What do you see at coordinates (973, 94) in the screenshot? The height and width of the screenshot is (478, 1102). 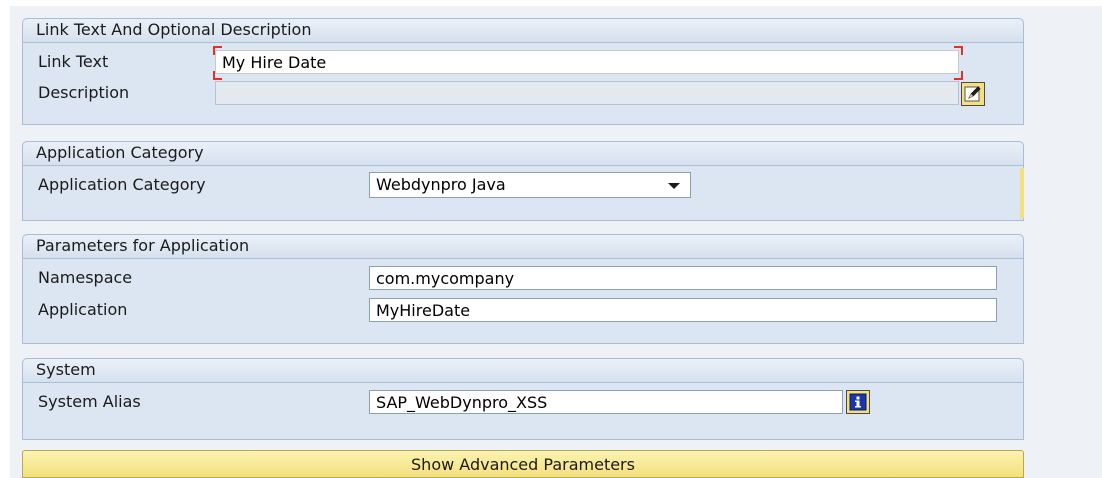 I see `edit-pencil-icon` at bounding box center [973, 94].